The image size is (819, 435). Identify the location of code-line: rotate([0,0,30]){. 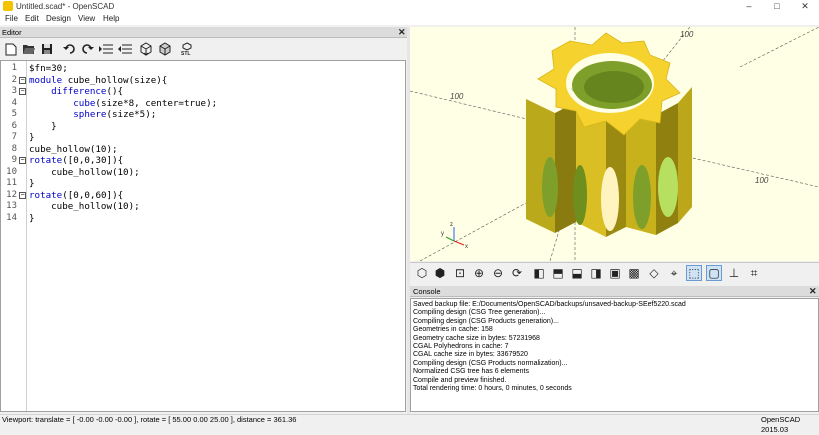
(76, 160).